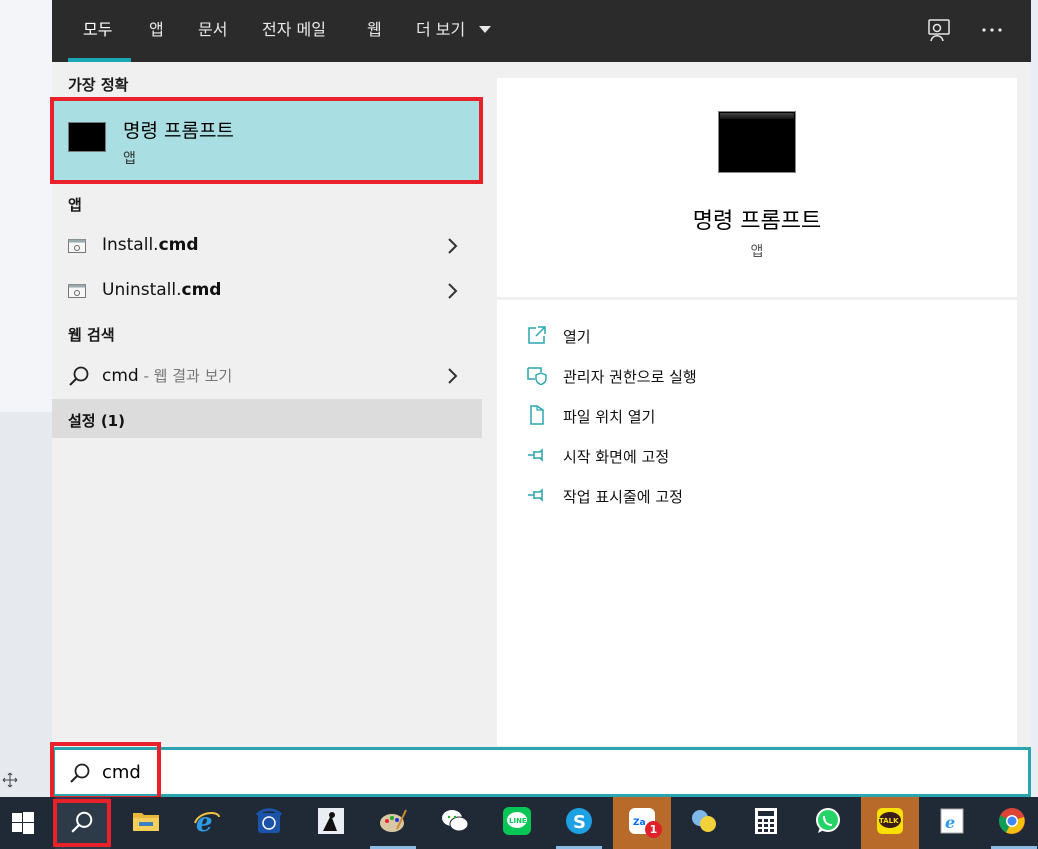 The height and width of the screenshot is (849, 1038). I want to click on phone-app, so click(269, 823).